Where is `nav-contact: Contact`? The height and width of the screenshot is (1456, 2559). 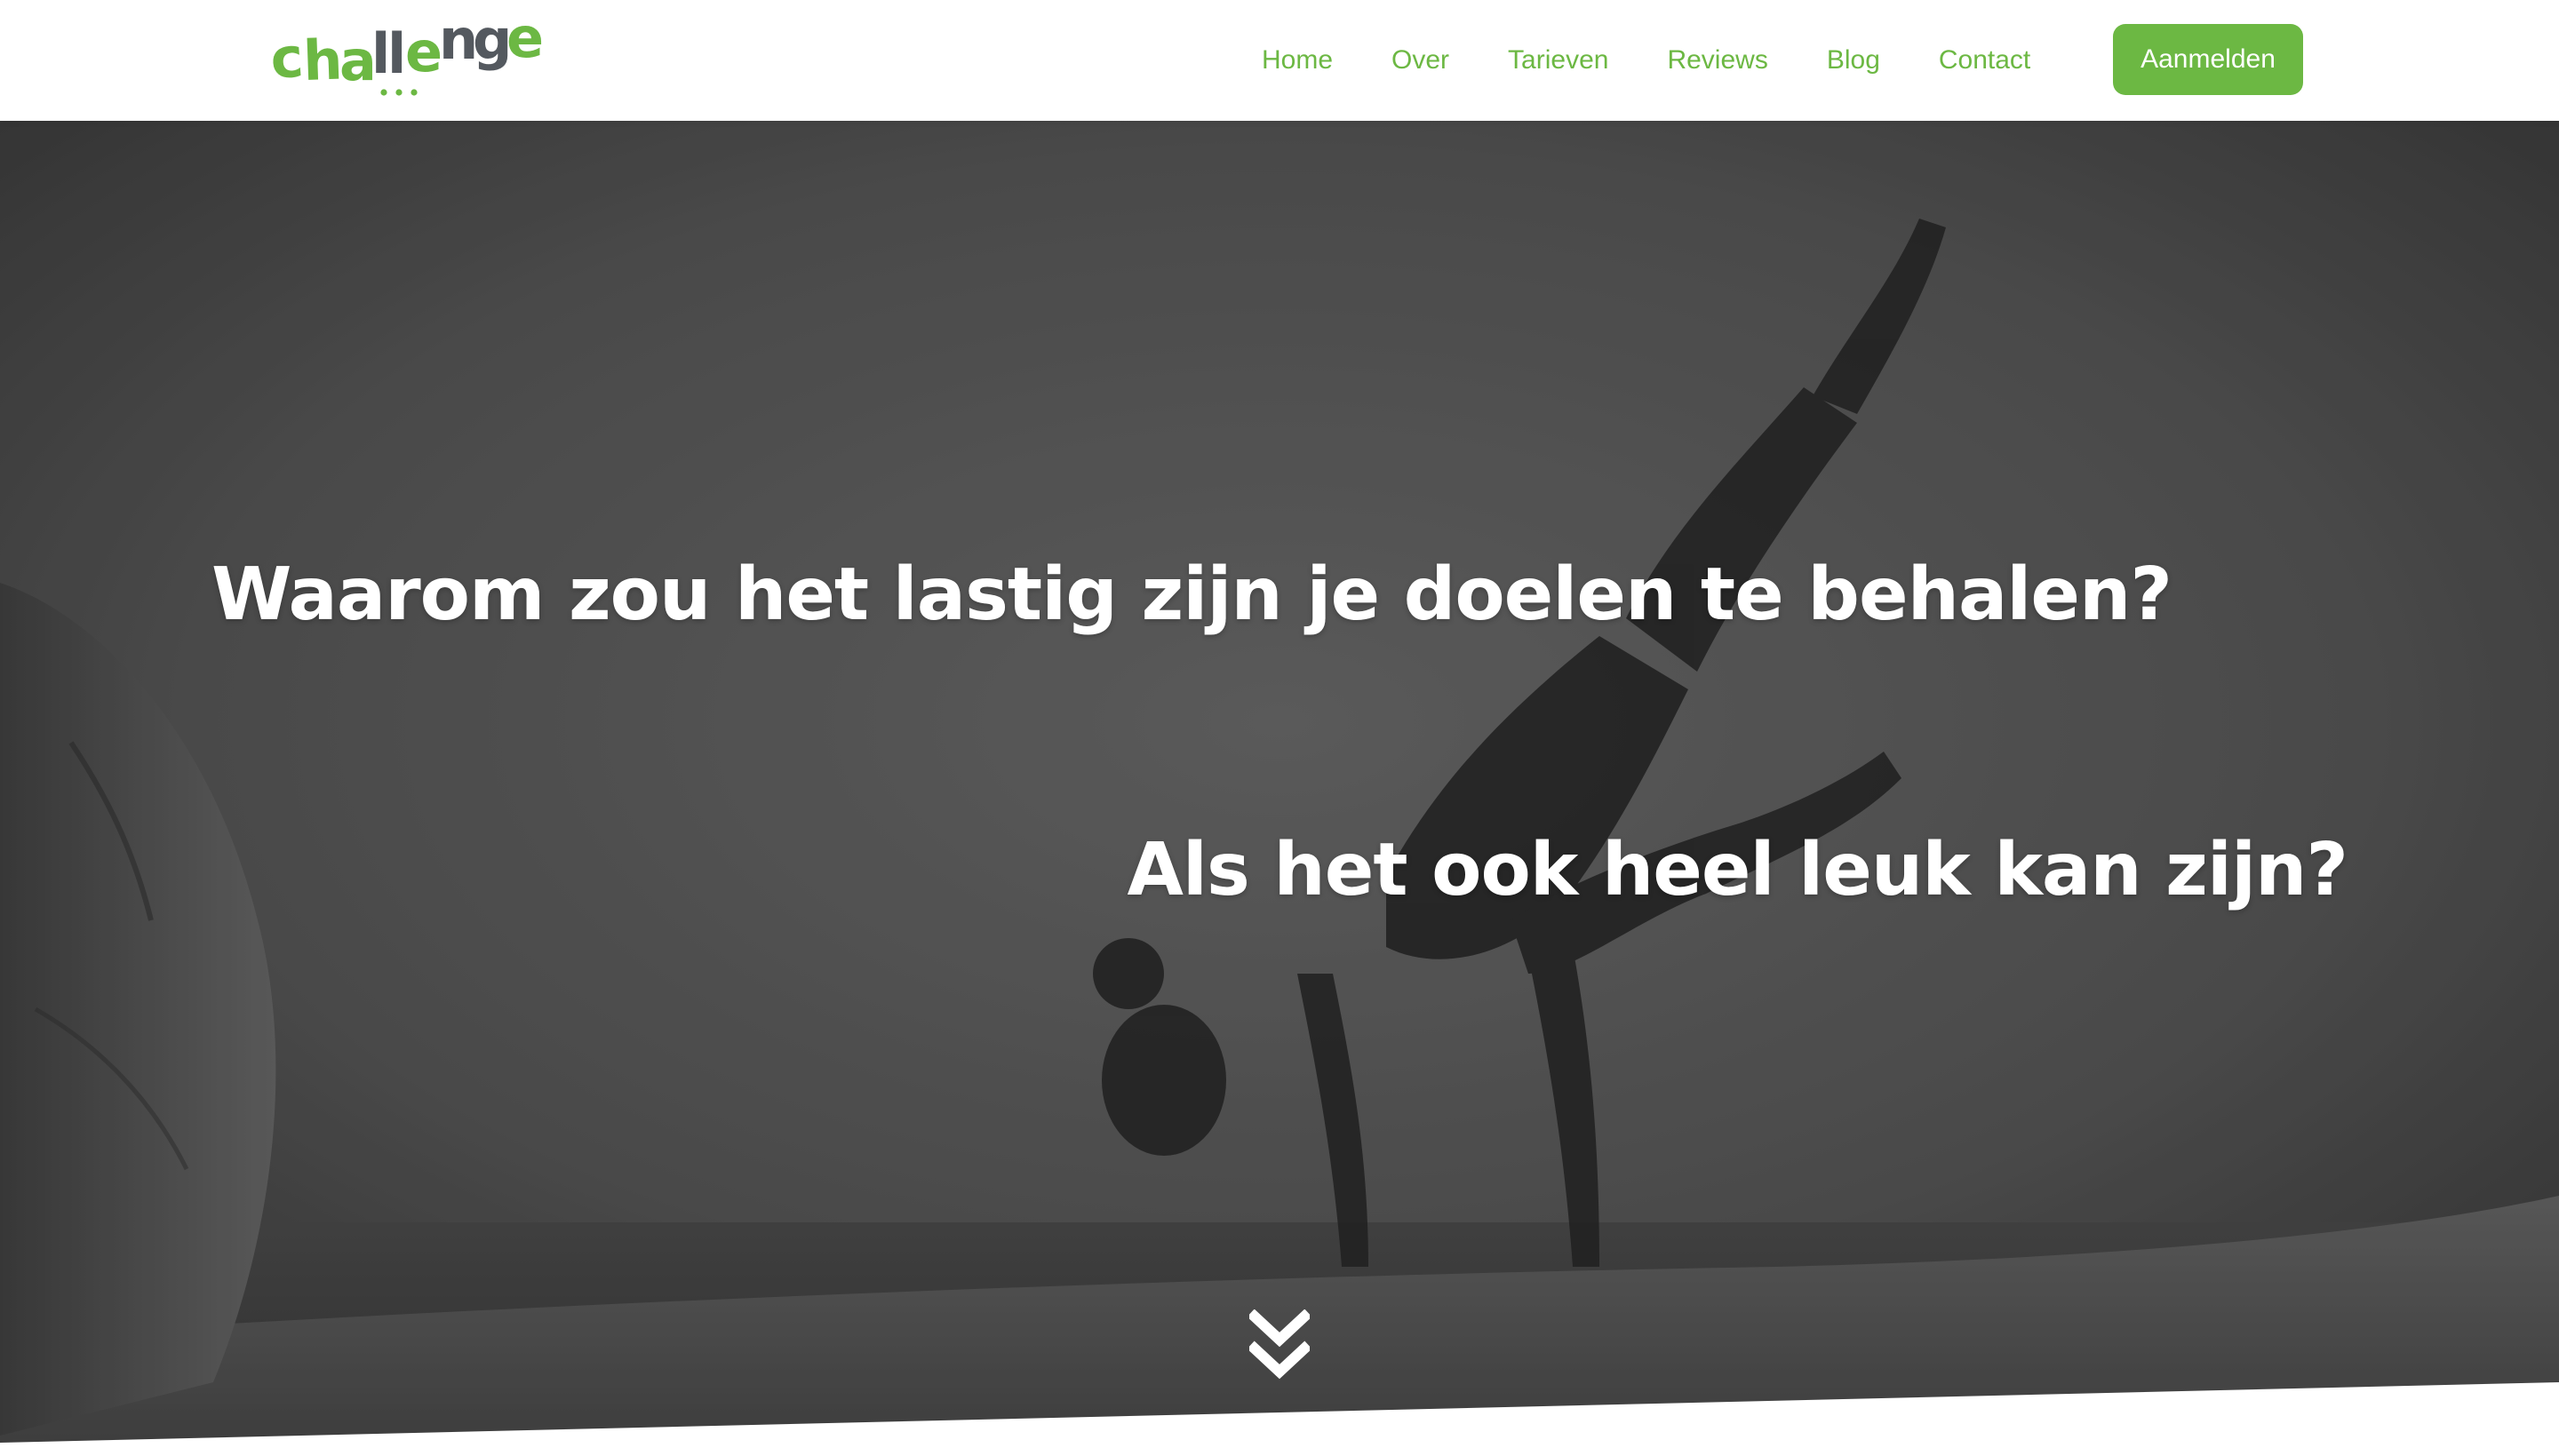 nav-contact: Contact is located at coordinates (1984, 61).